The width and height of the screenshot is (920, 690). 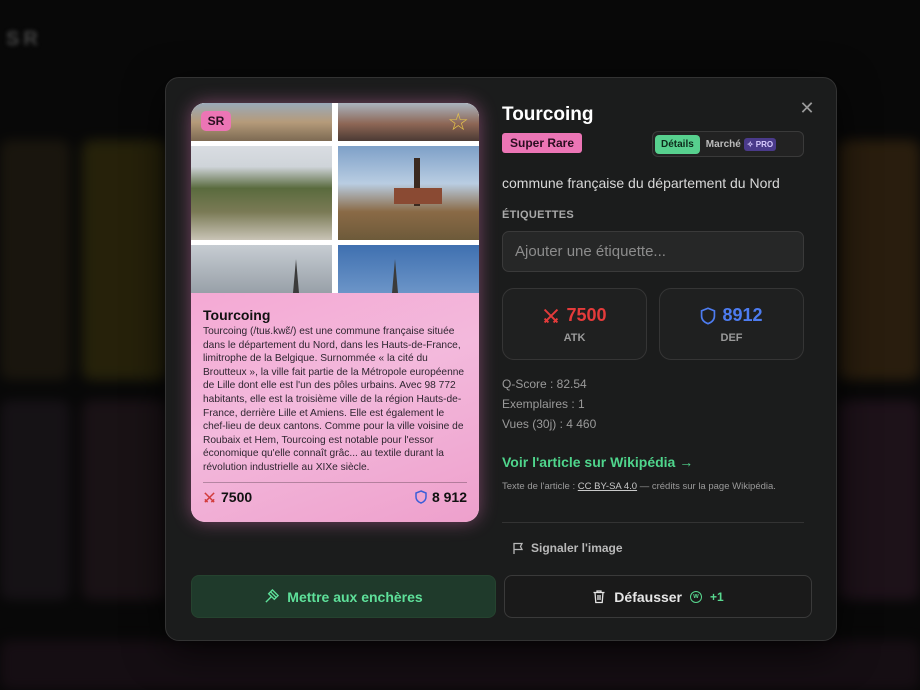 I want to click on photo-church-grey, so click(x=261, y=269).